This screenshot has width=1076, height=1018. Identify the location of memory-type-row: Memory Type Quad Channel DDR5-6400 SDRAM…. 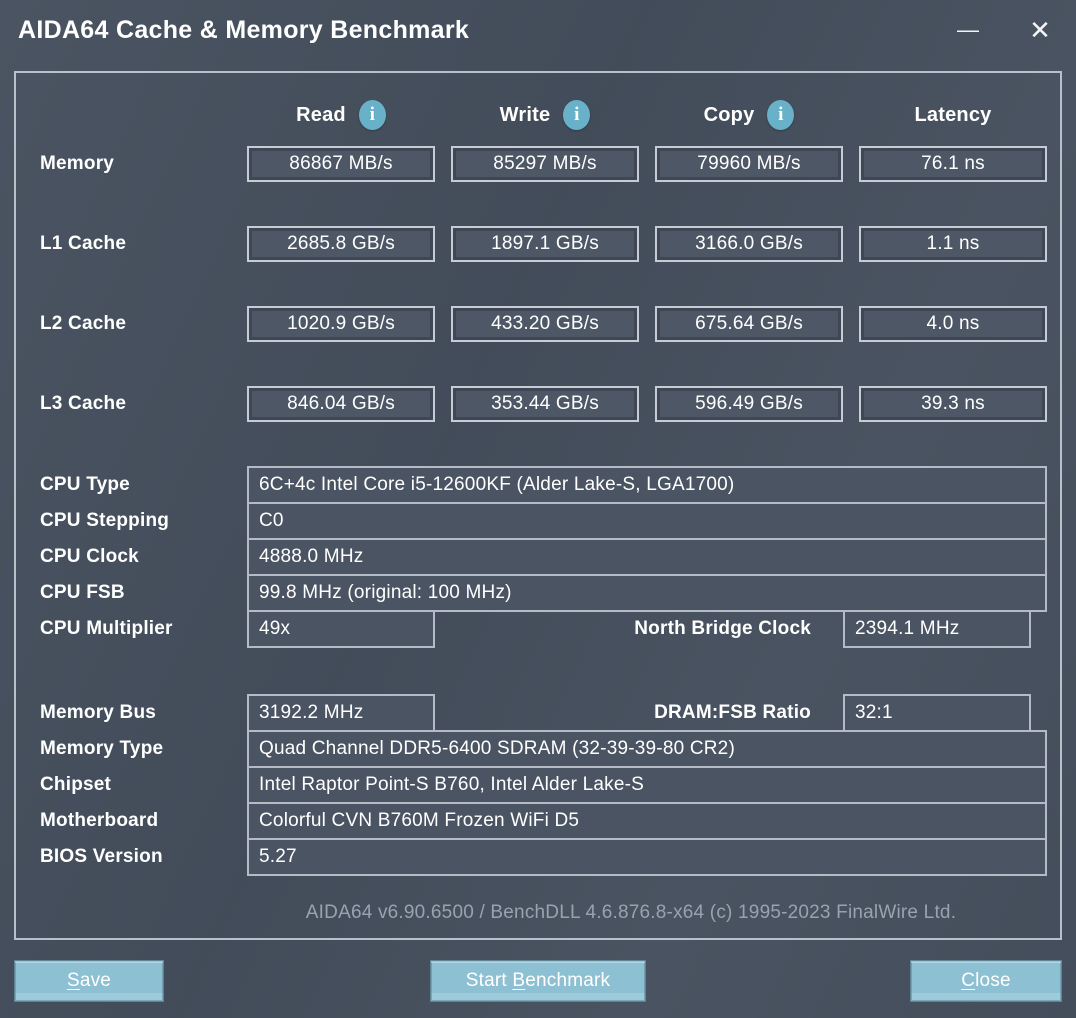
(531, 749).